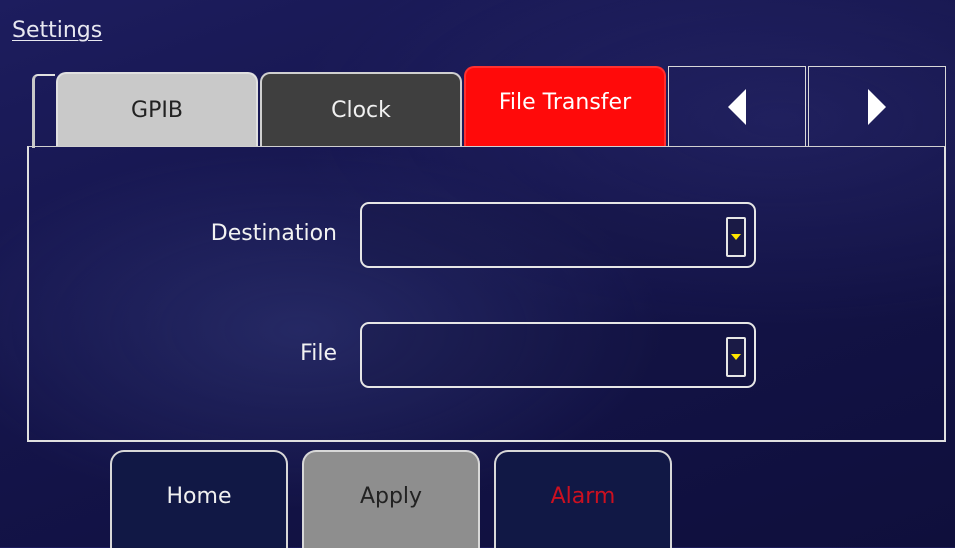 Image resolution: width=955 pixels, height=548 pixels. I want to click on tab-clock: Clock, so click(361, 109).